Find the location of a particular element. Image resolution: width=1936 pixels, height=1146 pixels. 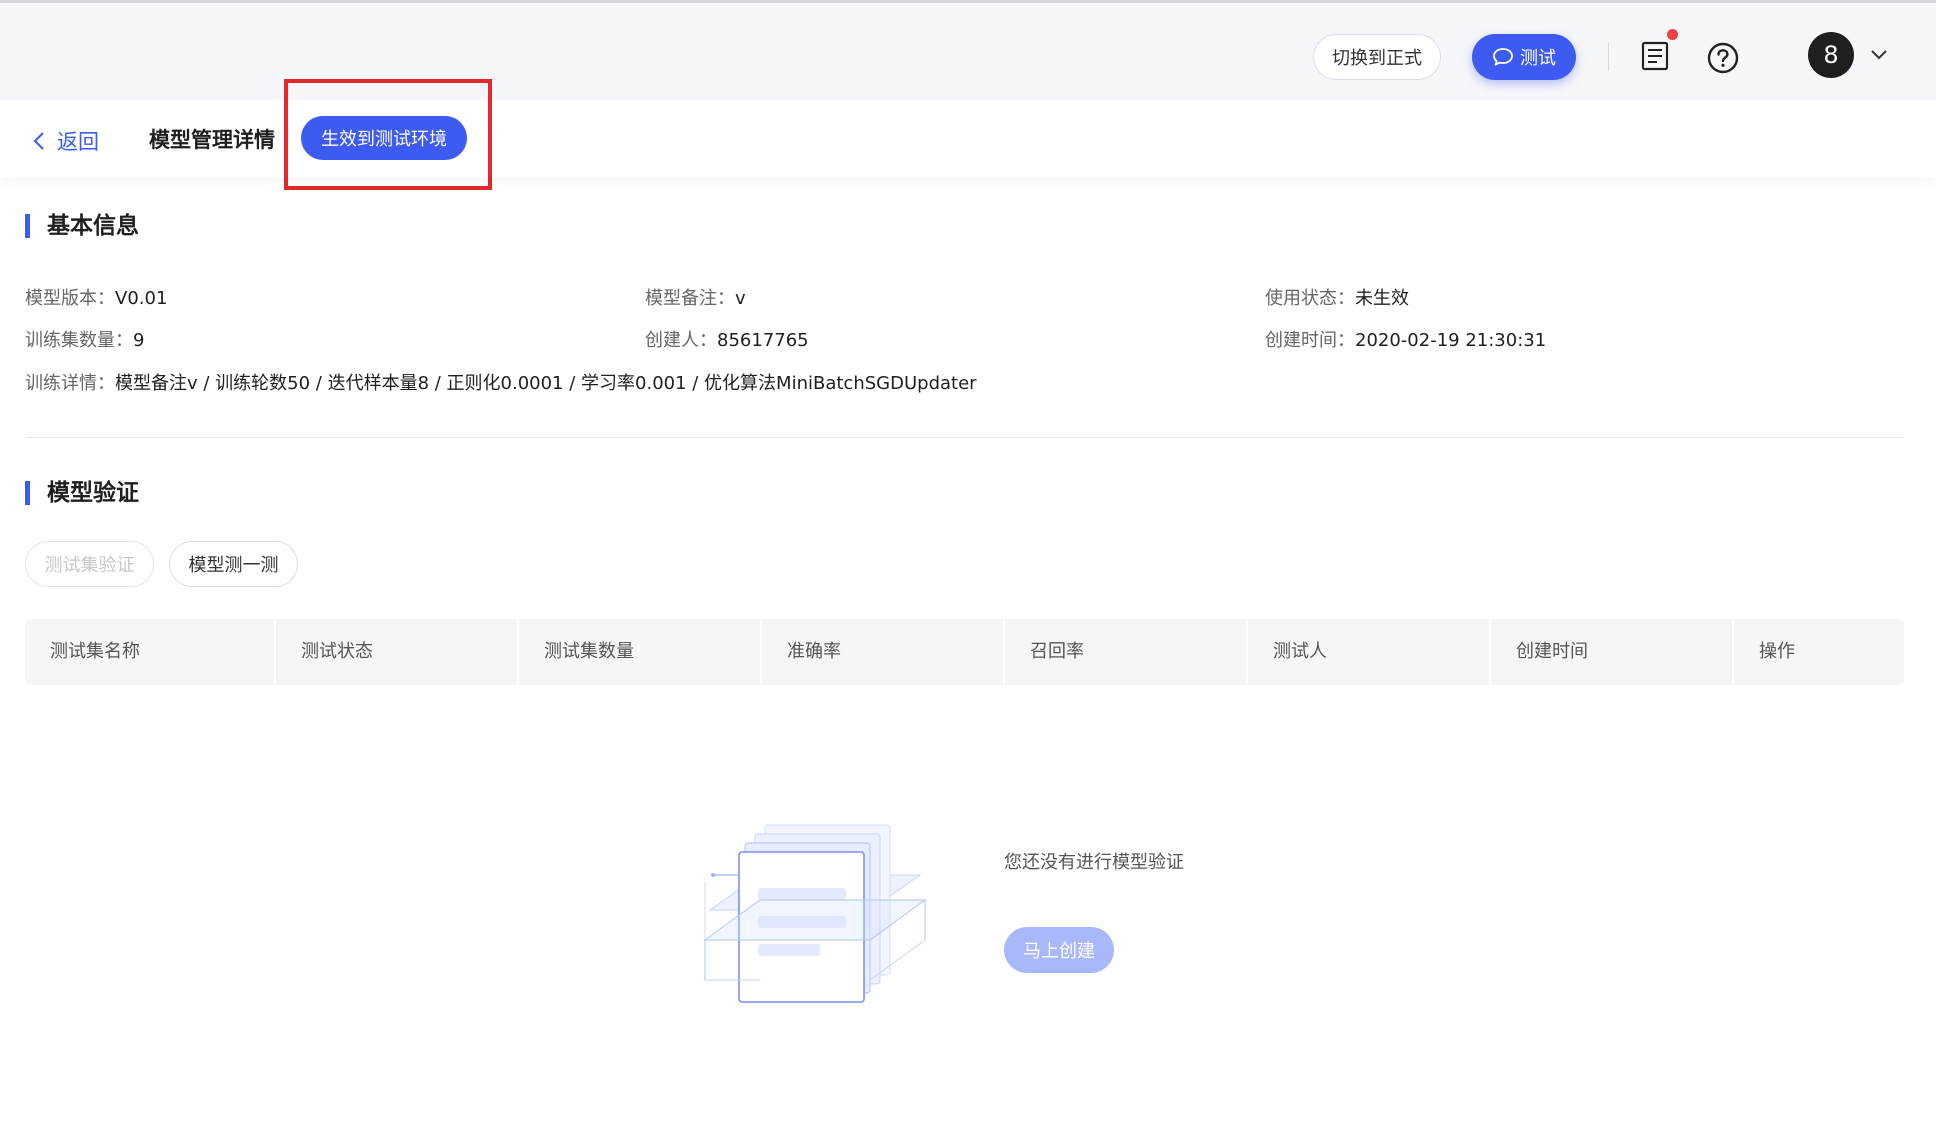

empty-state-illustration is located at coordinates (815, 913).